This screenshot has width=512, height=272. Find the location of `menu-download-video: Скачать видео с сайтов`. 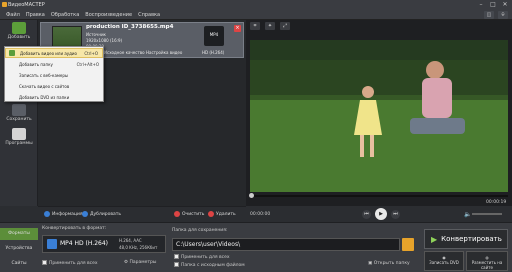

menu-download-video: Скачать видео с сайтов is located at coordinates (54, 86).